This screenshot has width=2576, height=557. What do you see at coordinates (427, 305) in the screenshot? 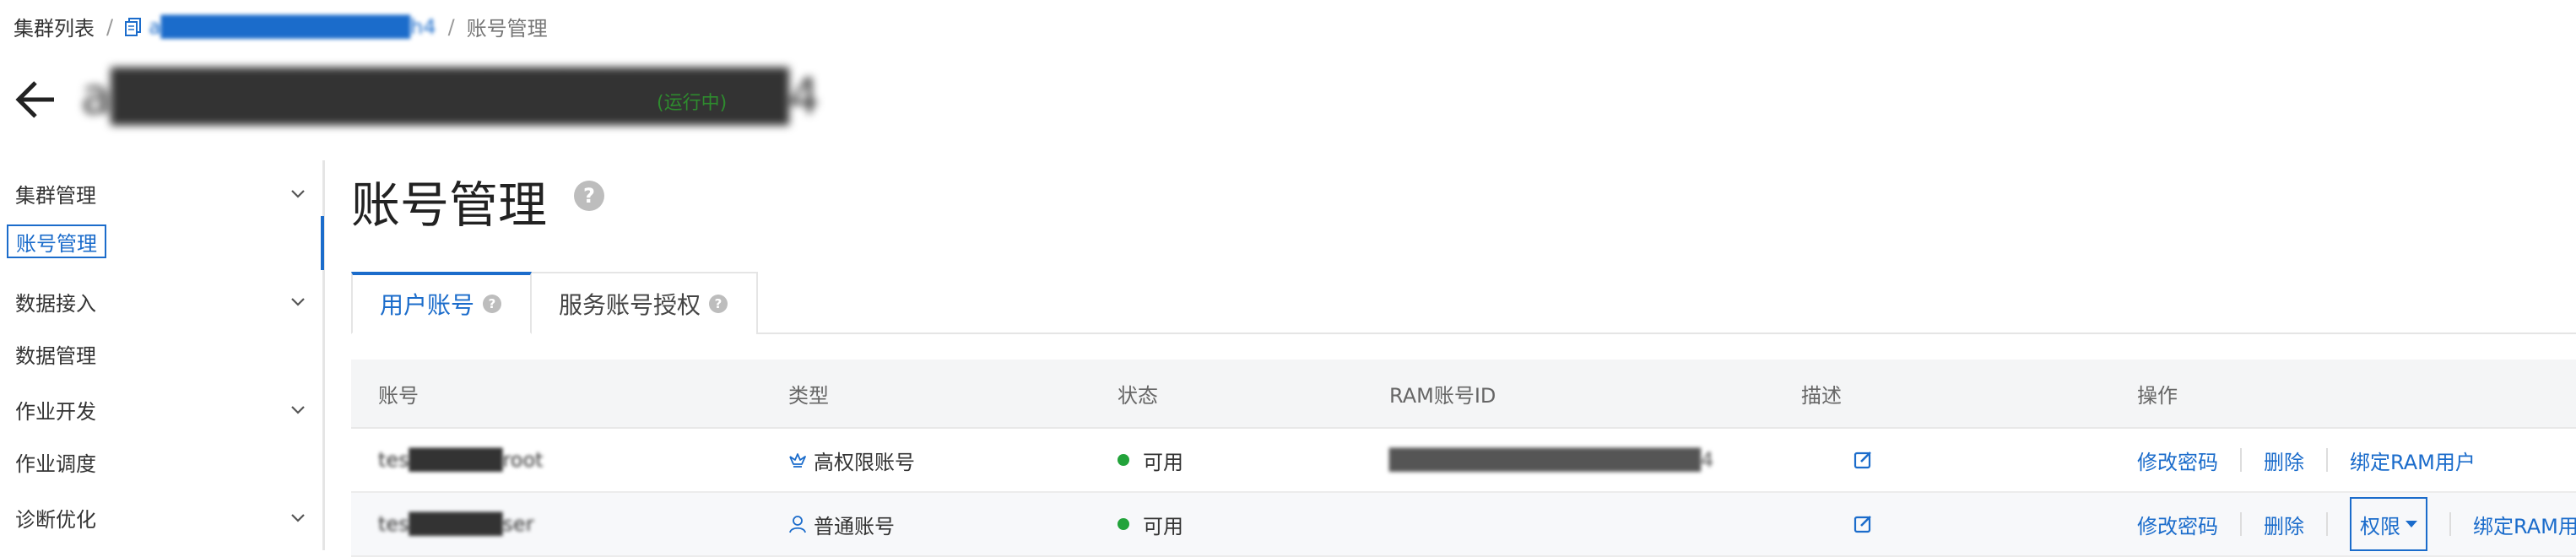
I see `tab-label: 用户账号` at bounding box center [427, 305].